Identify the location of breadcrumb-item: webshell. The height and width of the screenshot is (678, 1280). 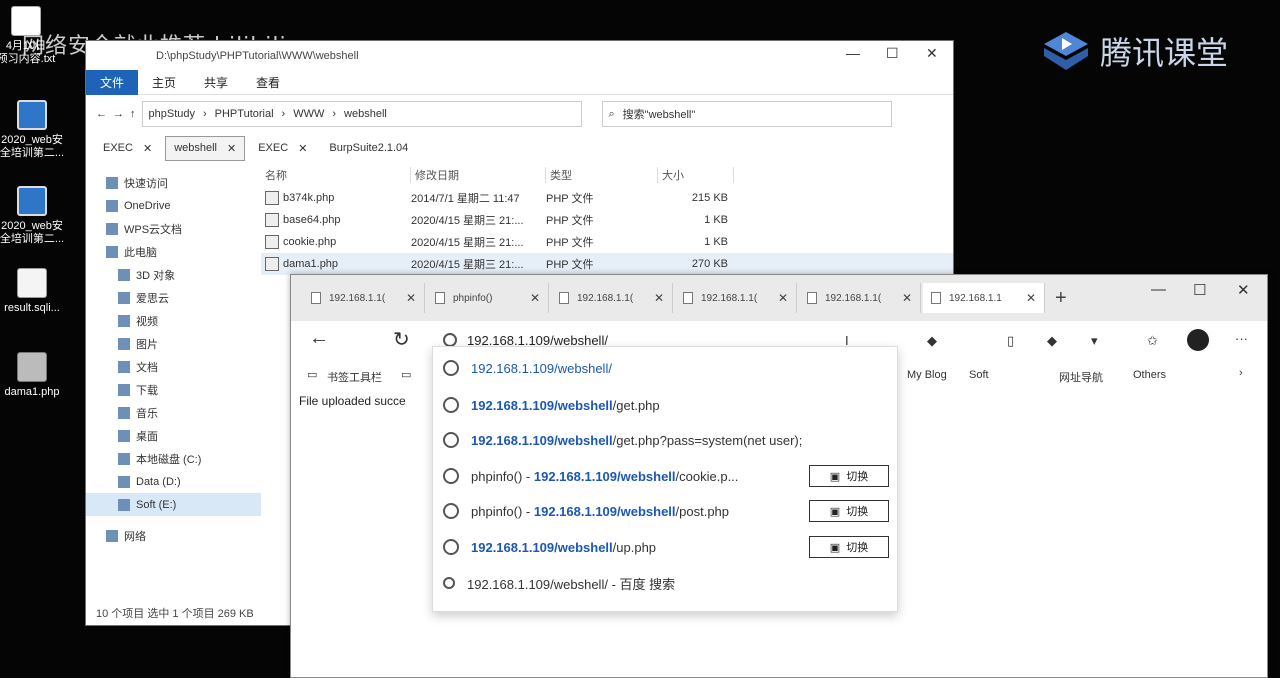
(365, 114).